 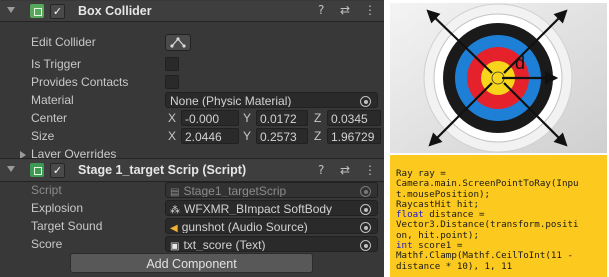 What do you see at coordinates (192, 42) in the screenshot?
I see `edit-collider-row: Edit Collider` at bounding box center [192, 42].